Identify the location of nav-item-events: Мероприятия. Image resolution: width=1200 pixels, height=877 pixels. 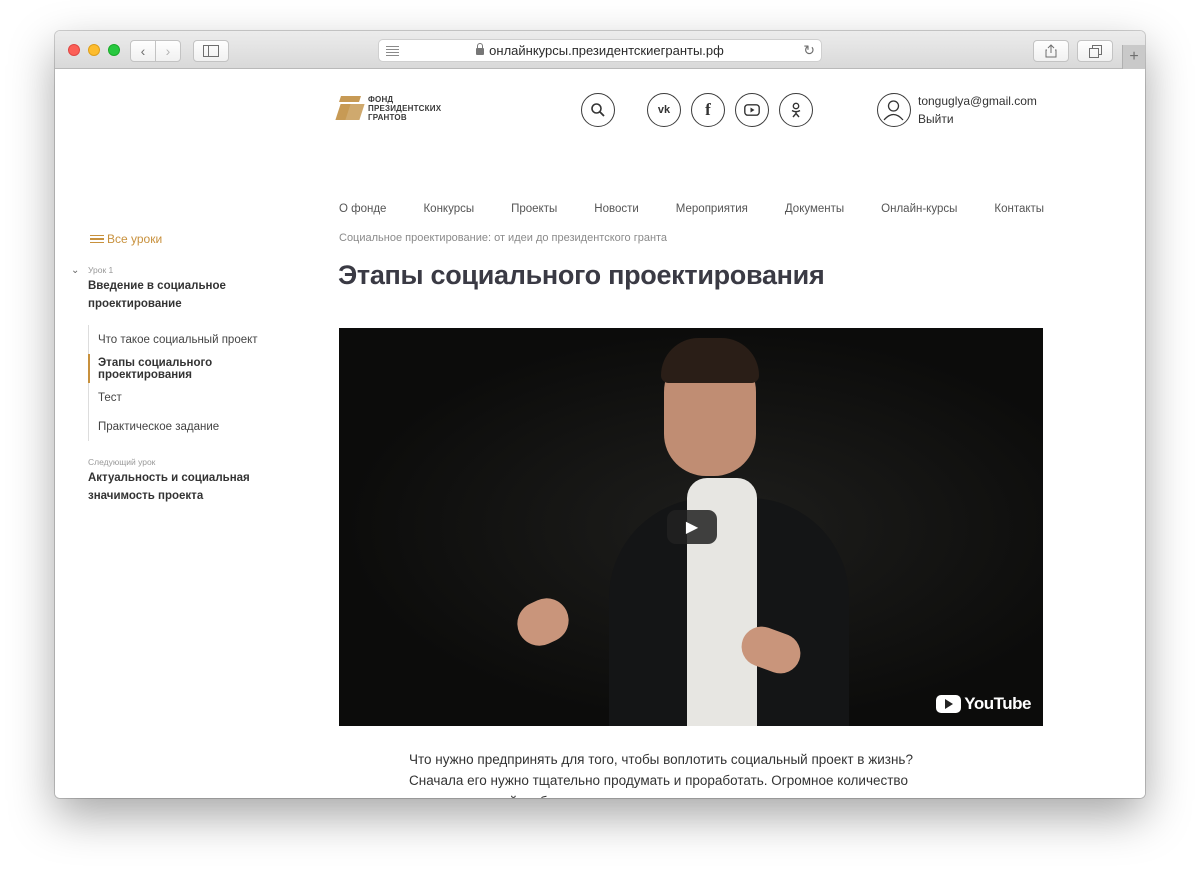
(712, 209).